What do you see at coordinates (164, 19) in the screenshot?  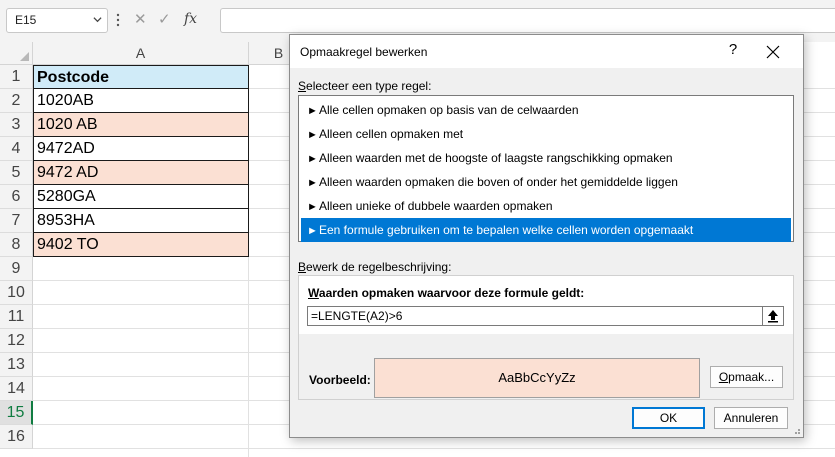 I see `confirm-entry-icon: ✓` at bounding box center [164, 19].